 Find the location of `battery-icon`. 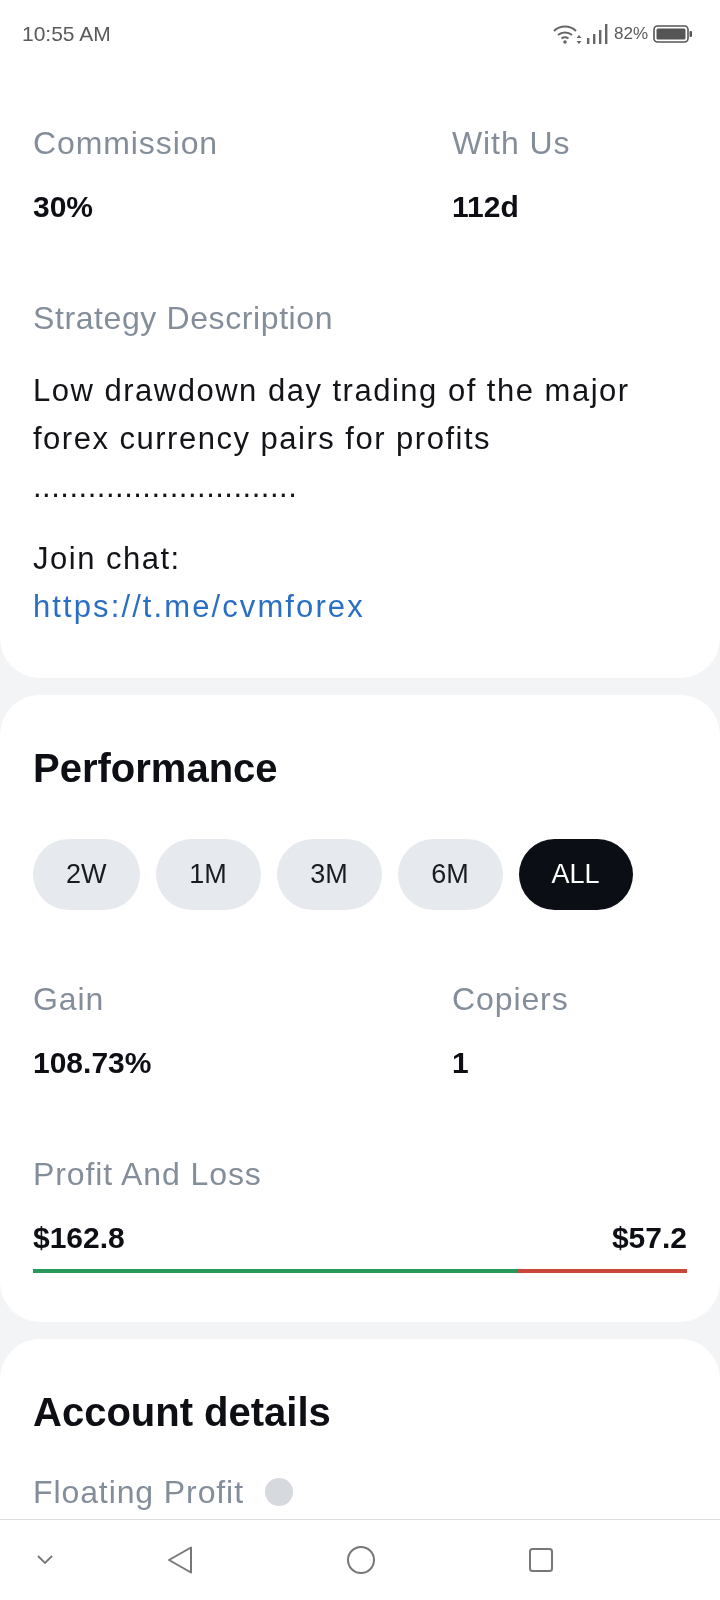

battery-icon is located at coordinates (673, 34).